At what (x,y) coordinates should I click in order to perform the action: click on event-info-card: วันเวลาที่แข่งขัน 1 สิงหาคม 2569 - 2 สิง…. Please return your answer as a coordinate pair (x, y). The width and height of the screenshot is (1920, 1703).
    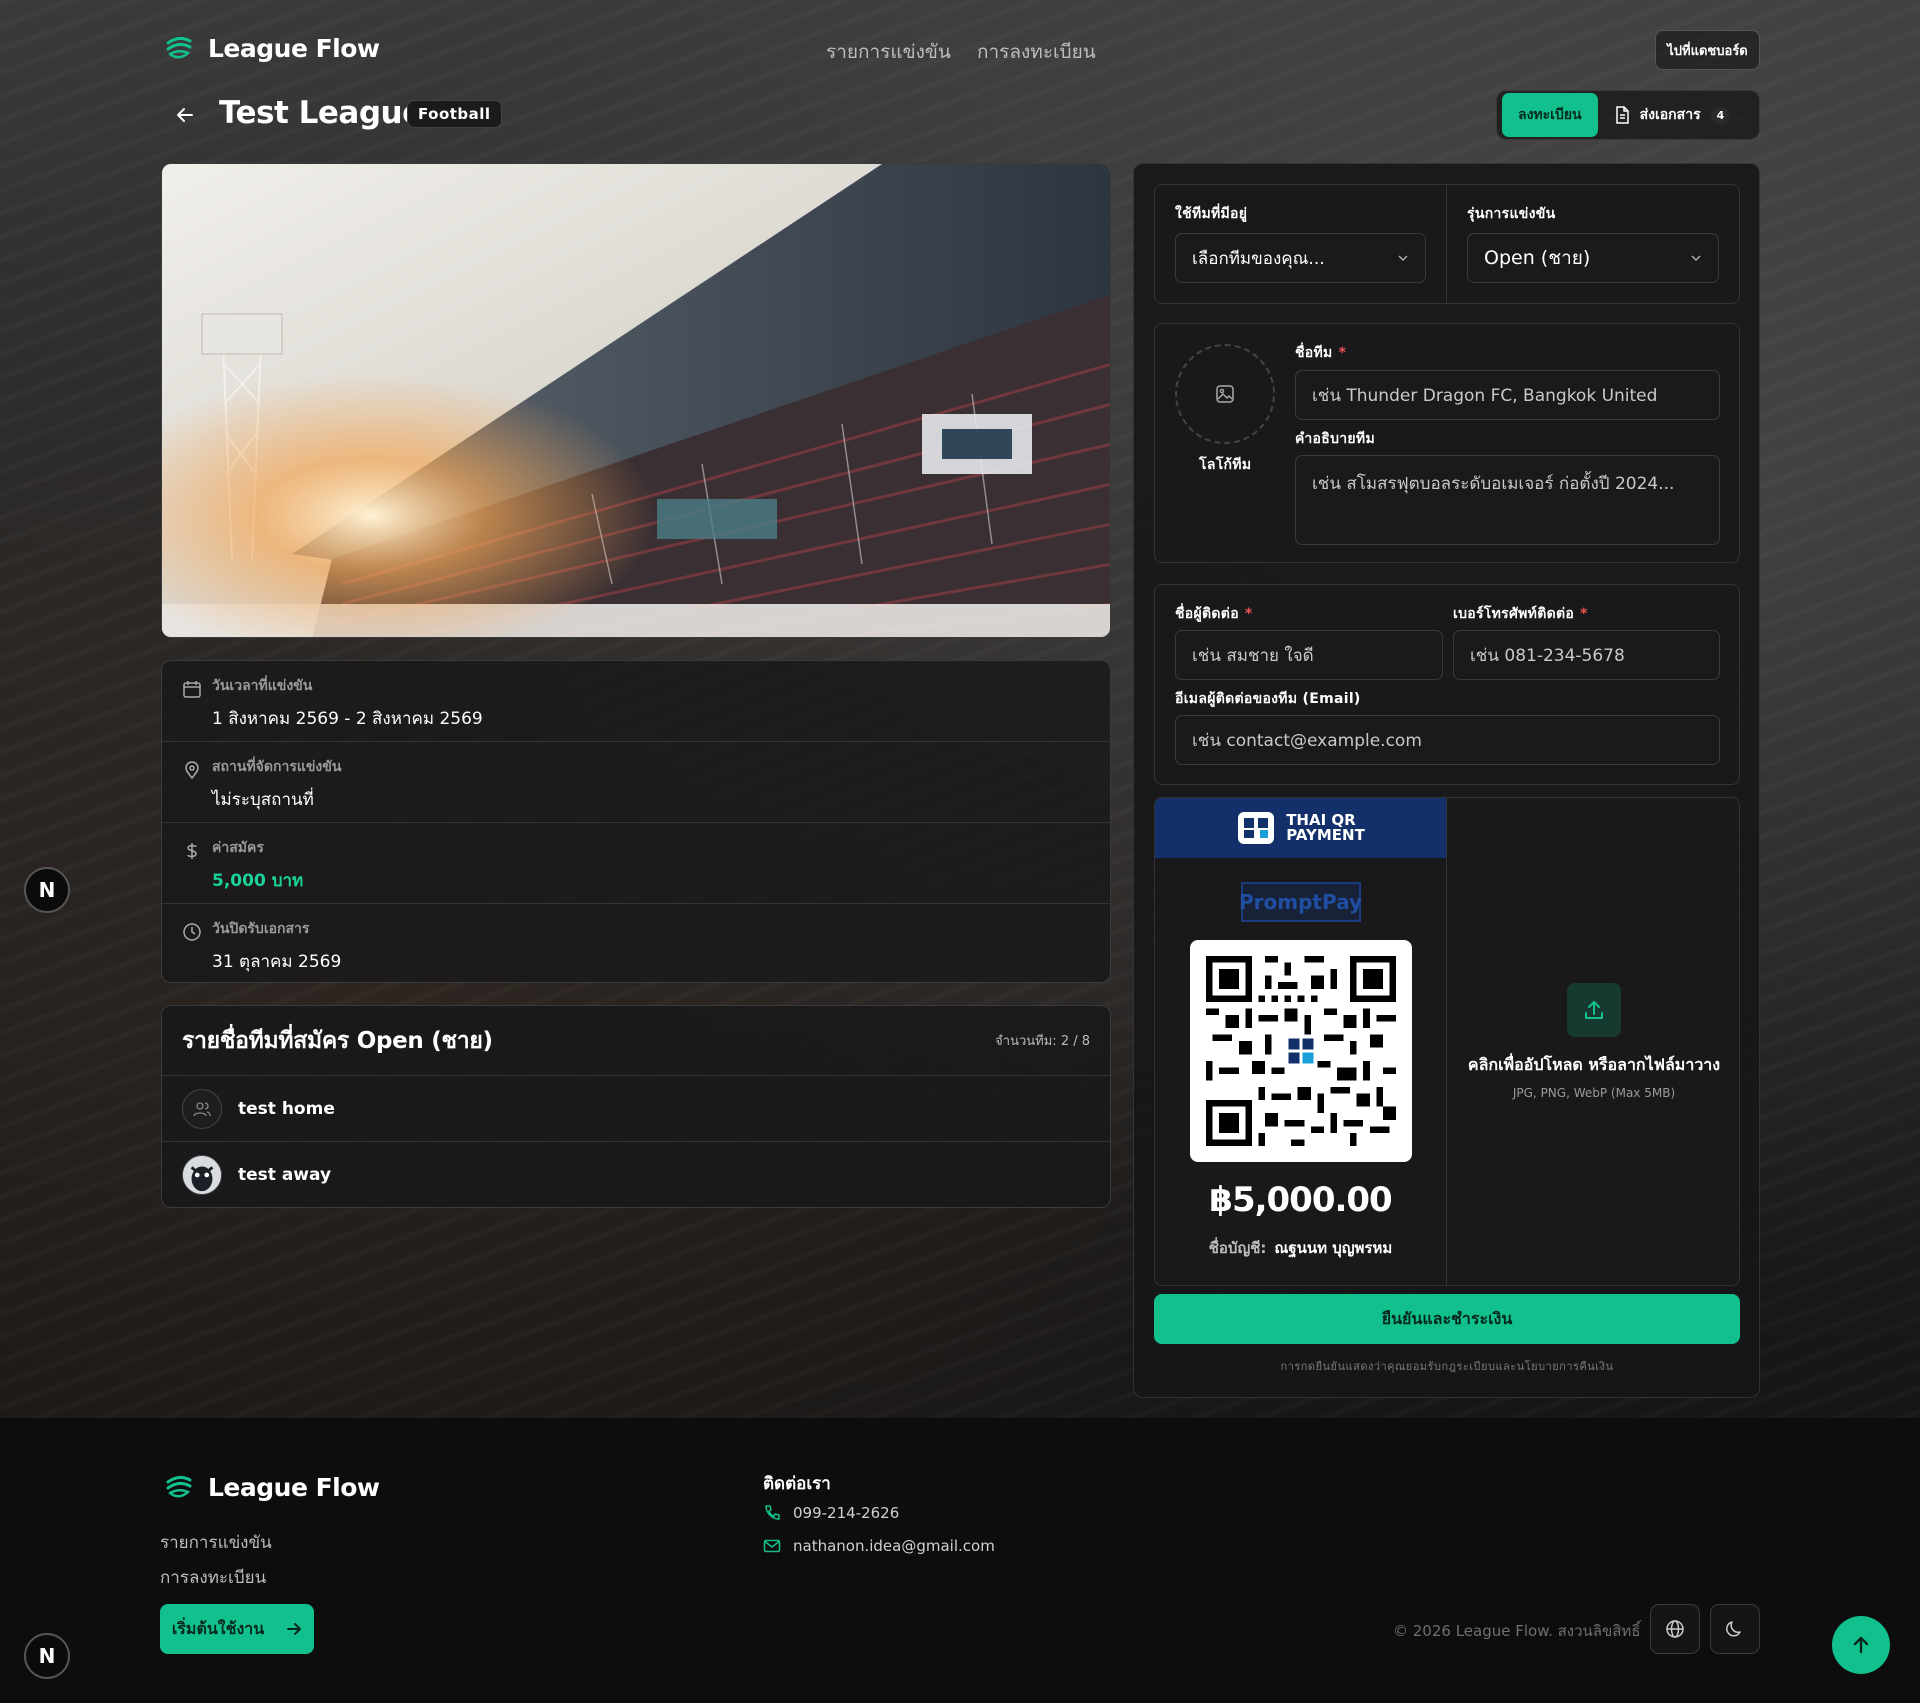
    Looking at the image, I should click on (636, 821).